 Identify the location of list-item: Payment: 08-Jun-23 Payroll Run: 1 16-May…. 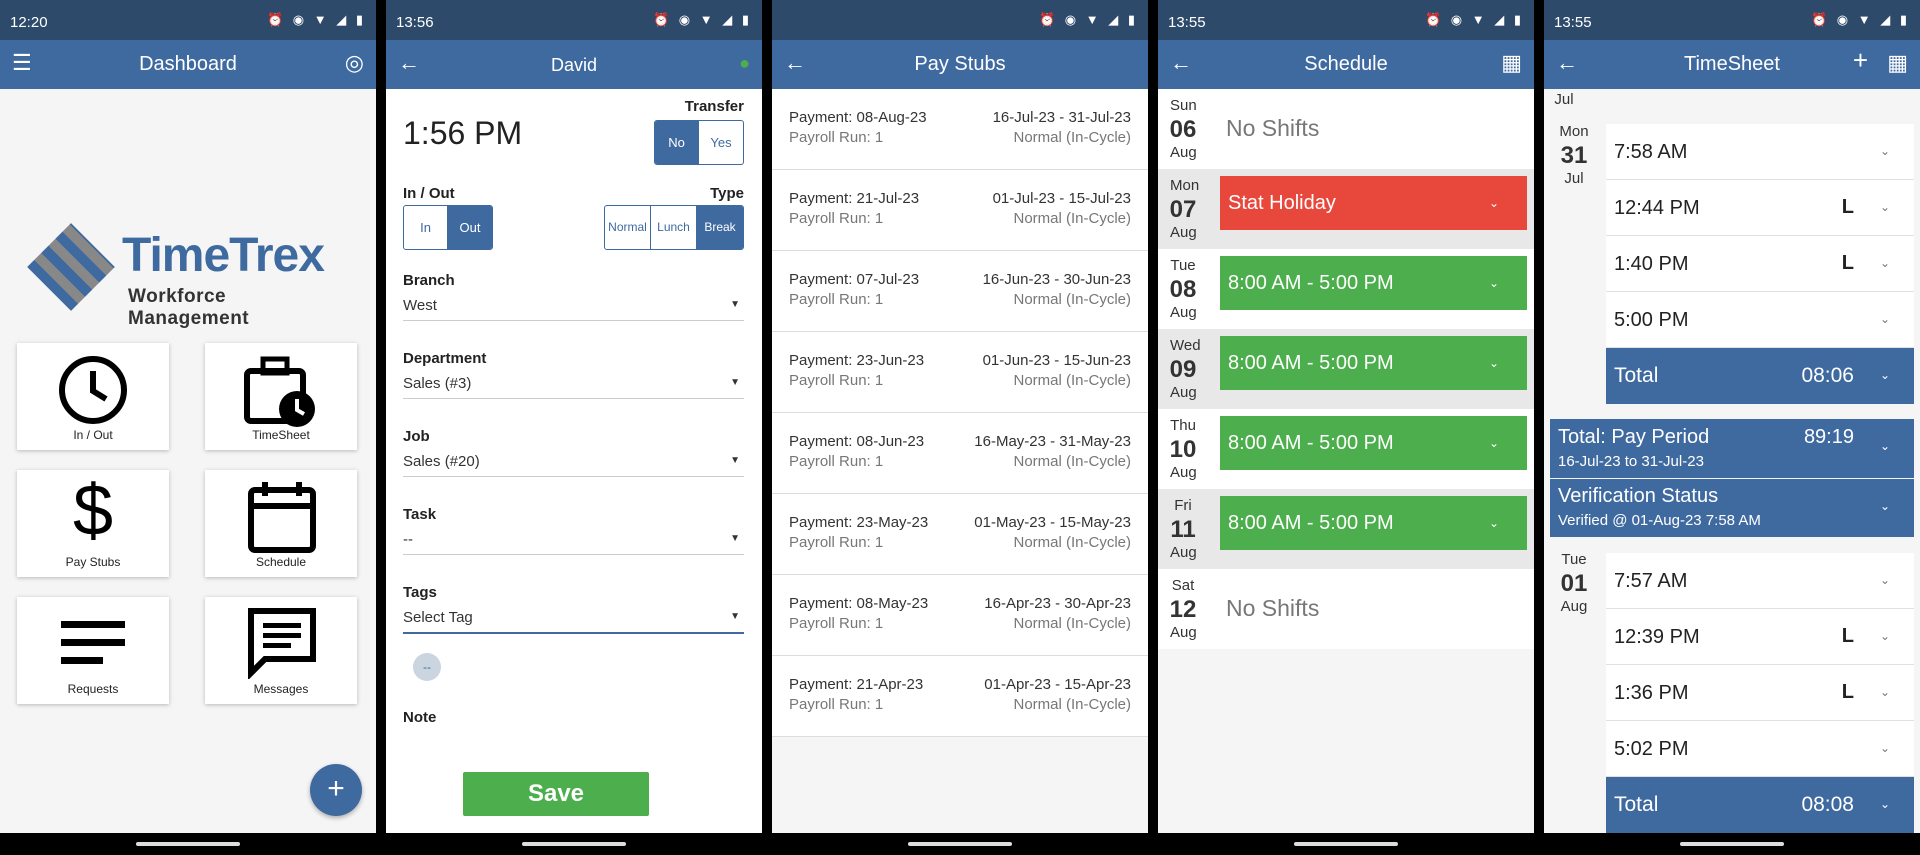
(960, 453).